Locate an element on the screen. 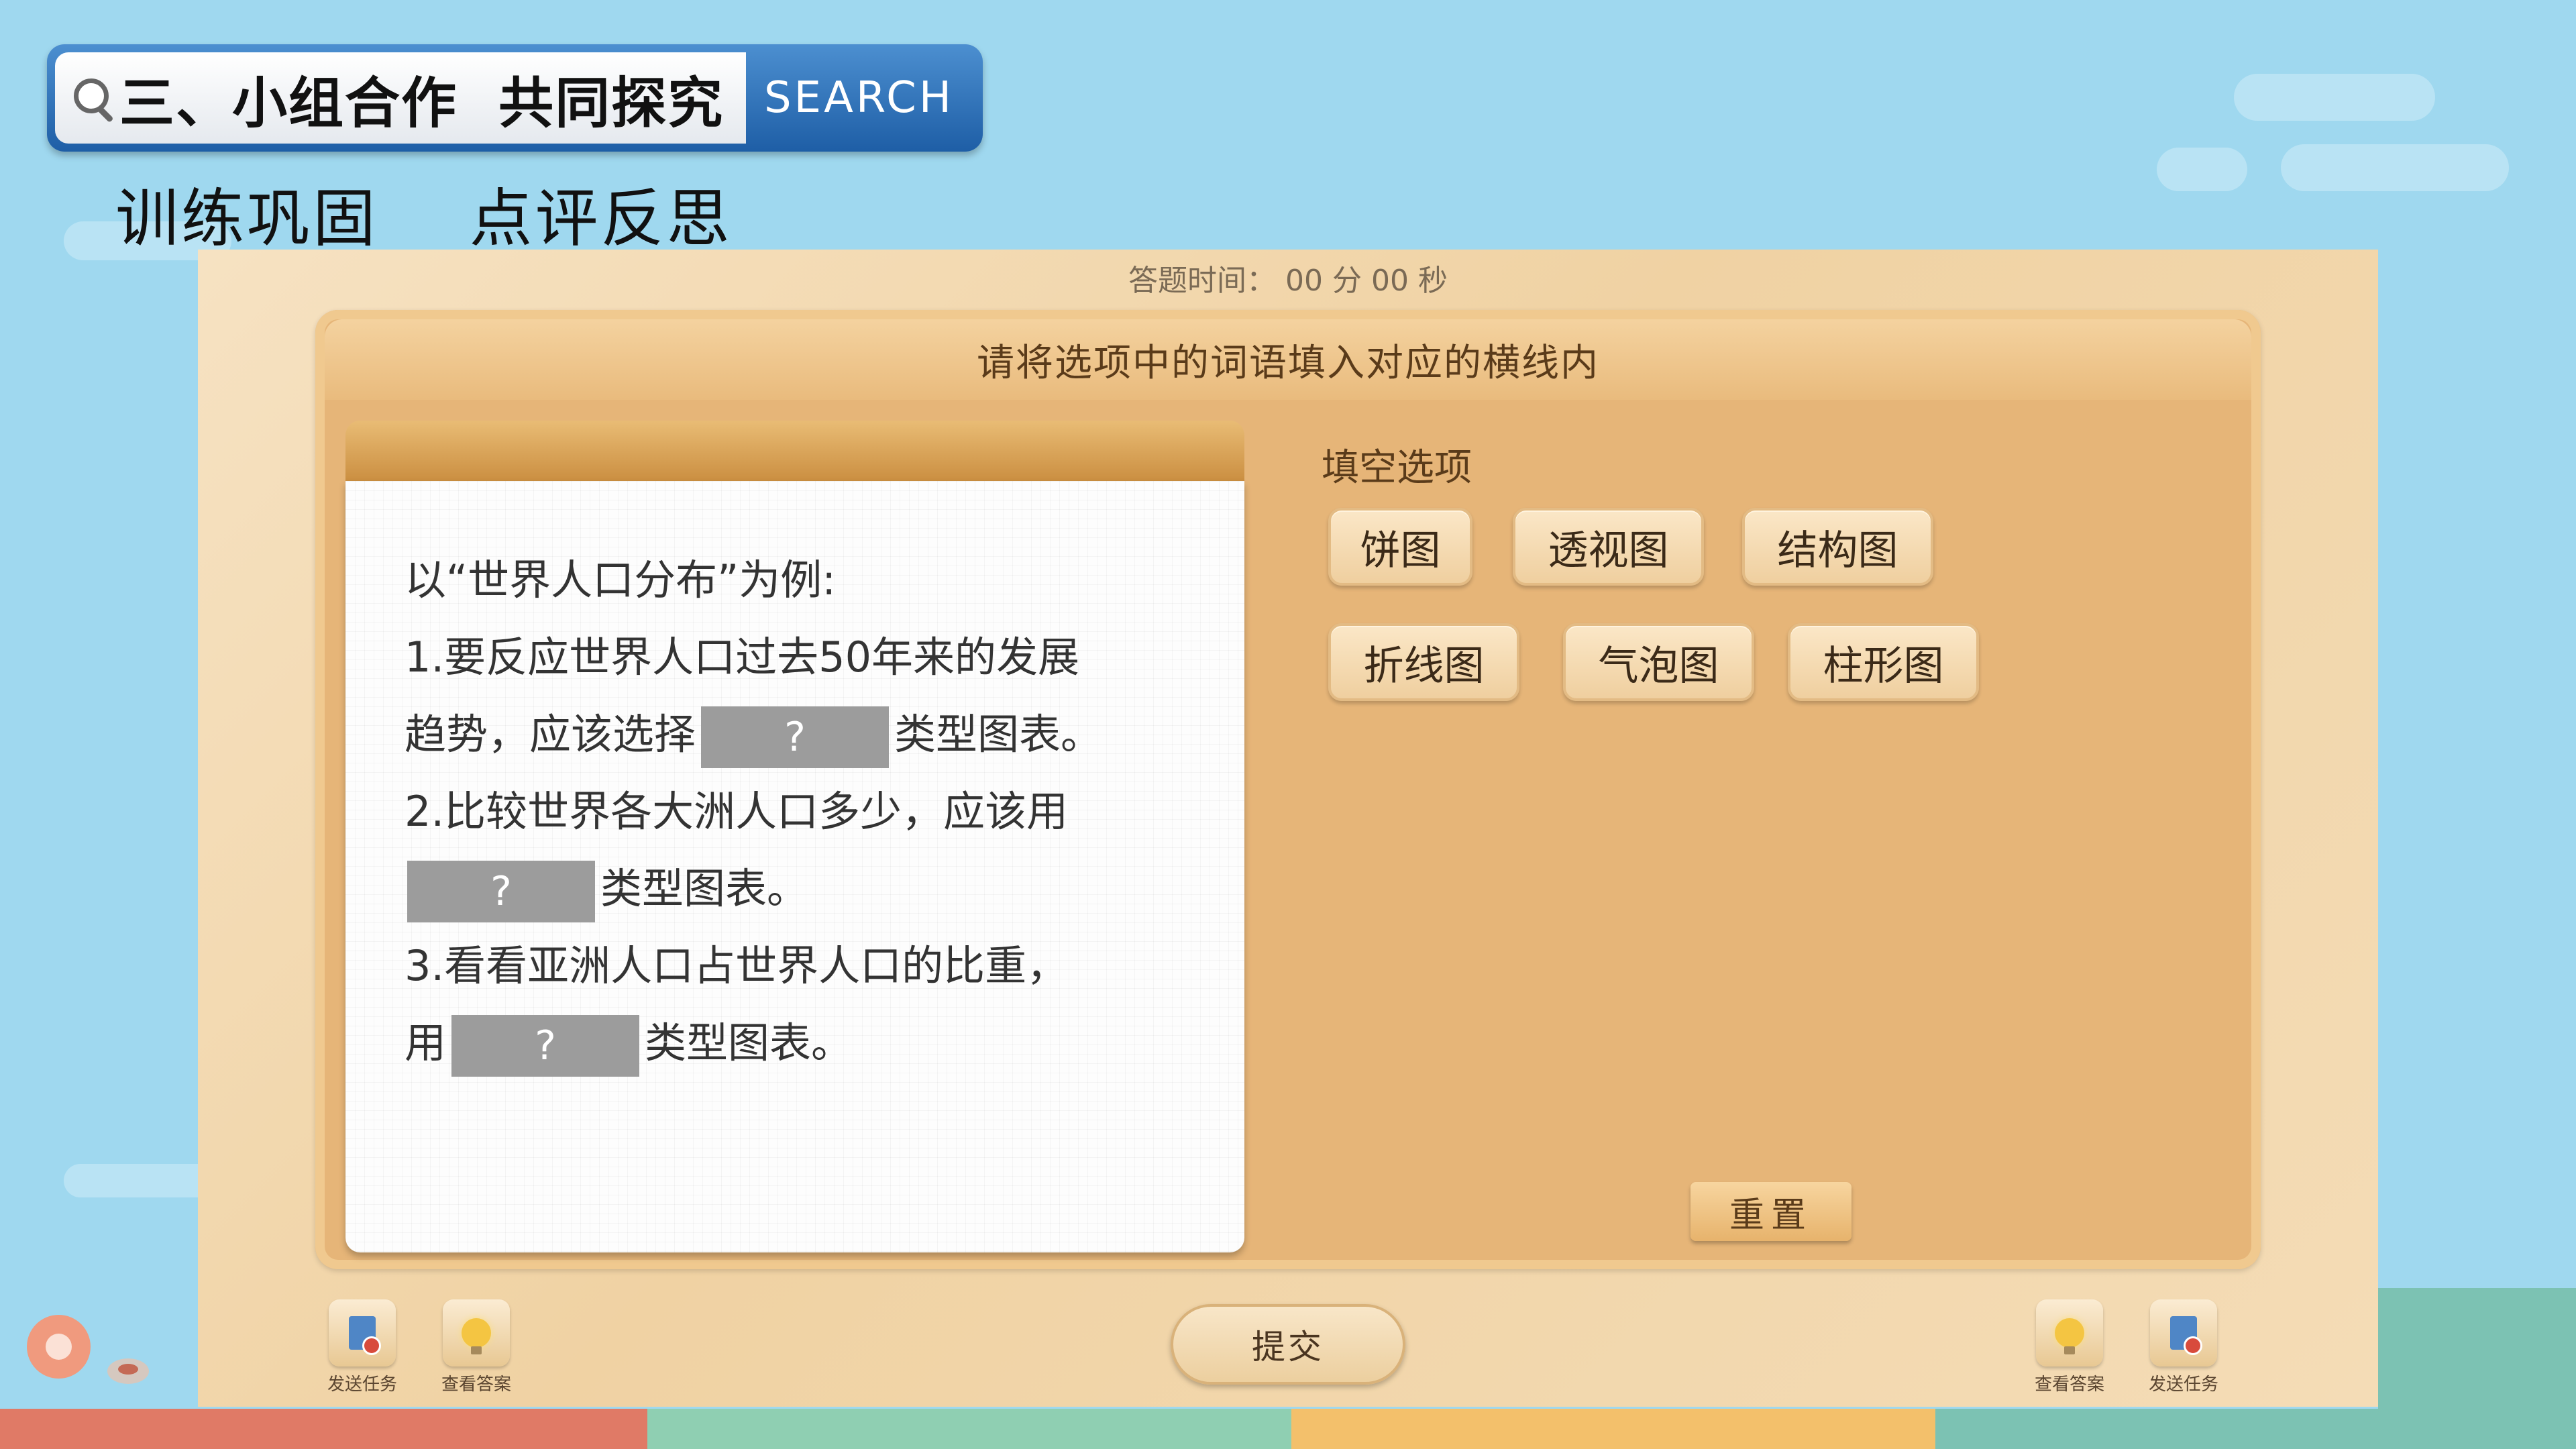 This screenshot has width=2576, height=1449. question-1-line-2: 趋势，应该选择? 类型图表。 is located at coordinates (807, 734).